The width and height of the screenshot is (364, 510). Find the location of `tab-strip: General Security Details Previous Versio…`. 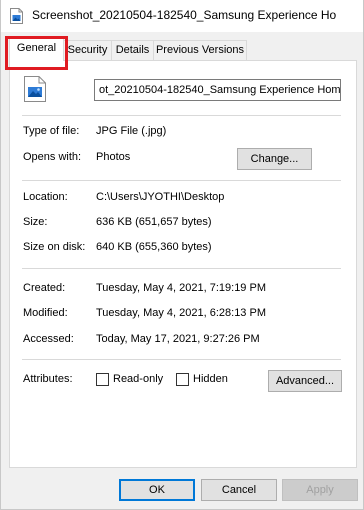

tab-strip: General Security Details Previous Versio… is located at coordinates (182, 48).